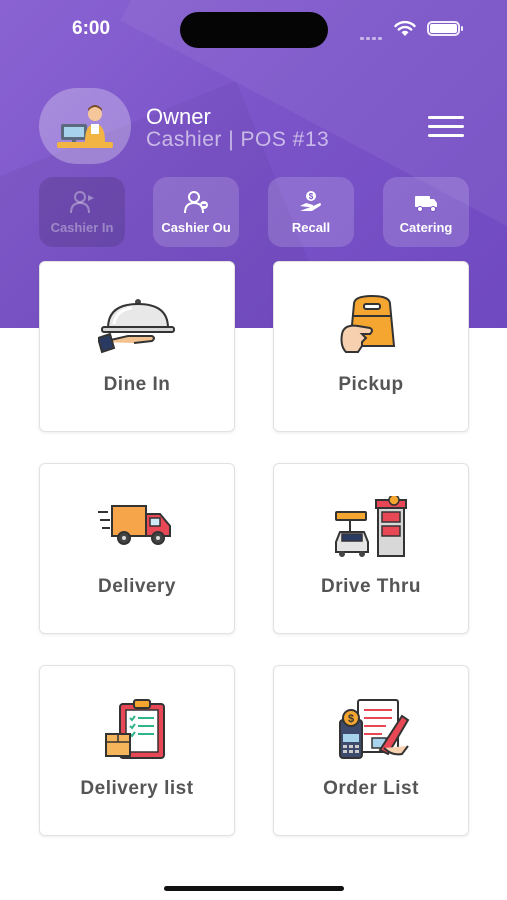 This screenshot has height=900, width=507. Describe the element at coordinates (82, 227) in the screenshot. I see `cashier-in-label: Cashier In` at that location.